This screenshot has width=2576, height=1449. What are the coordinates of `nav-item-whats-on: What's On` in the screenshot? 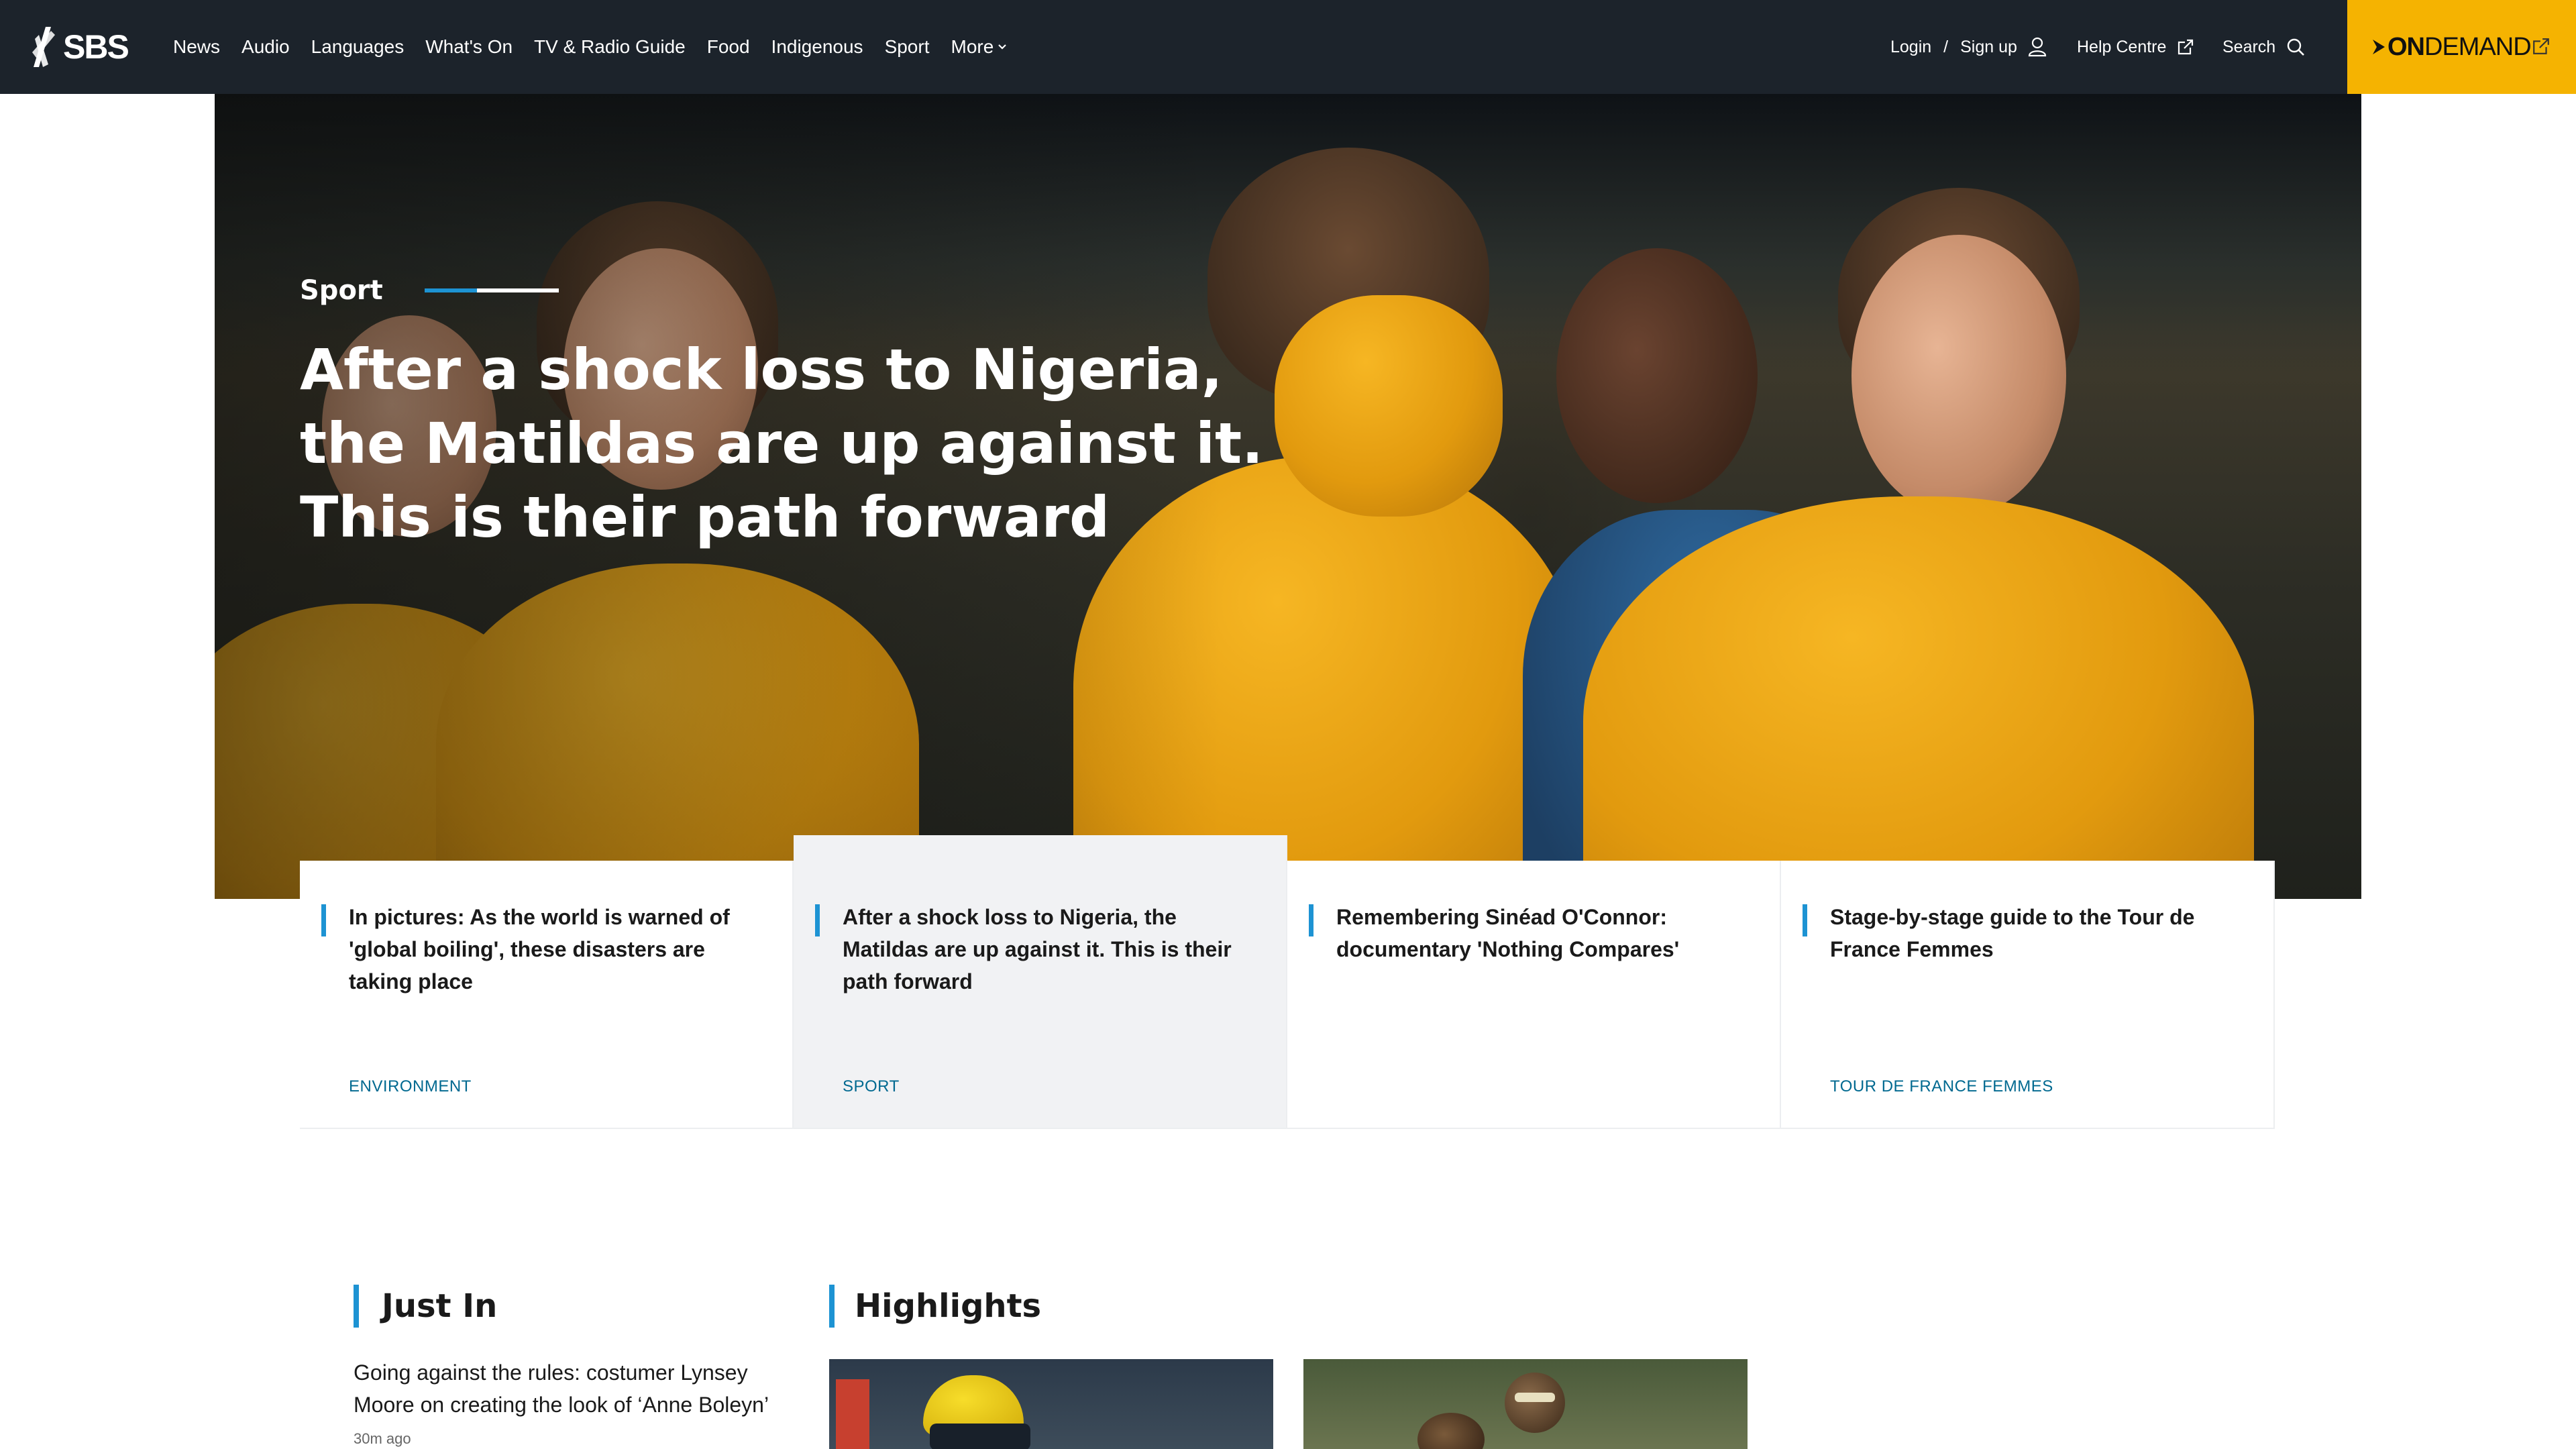 It's located at (469, 47).